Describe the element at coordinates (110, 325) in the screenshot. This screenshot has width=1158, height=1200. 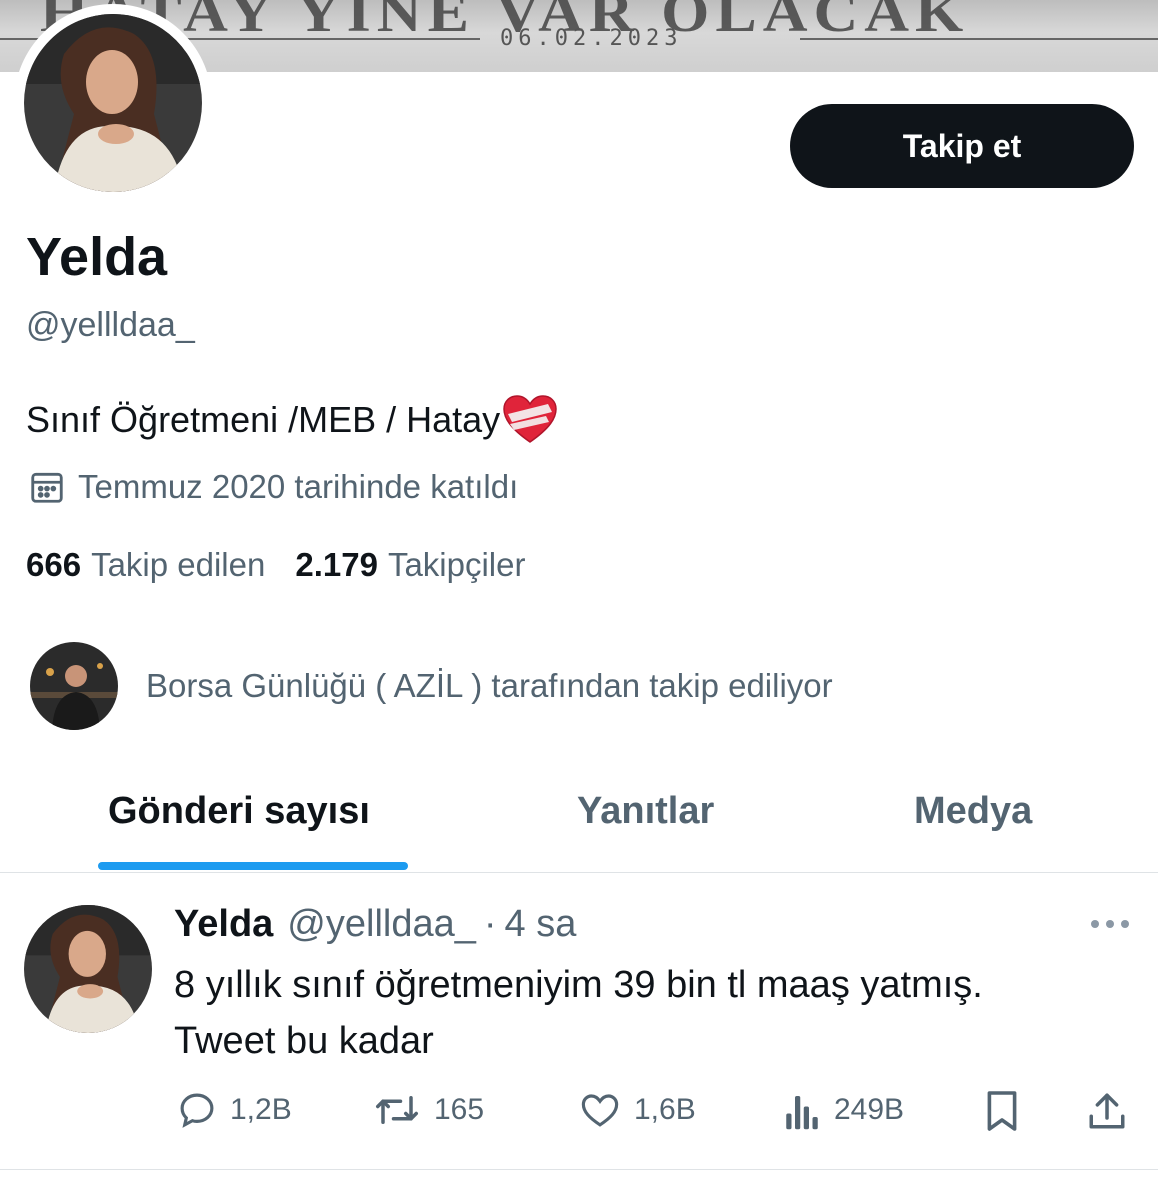
I see `profile-handle: @yellldaa_` at that location.